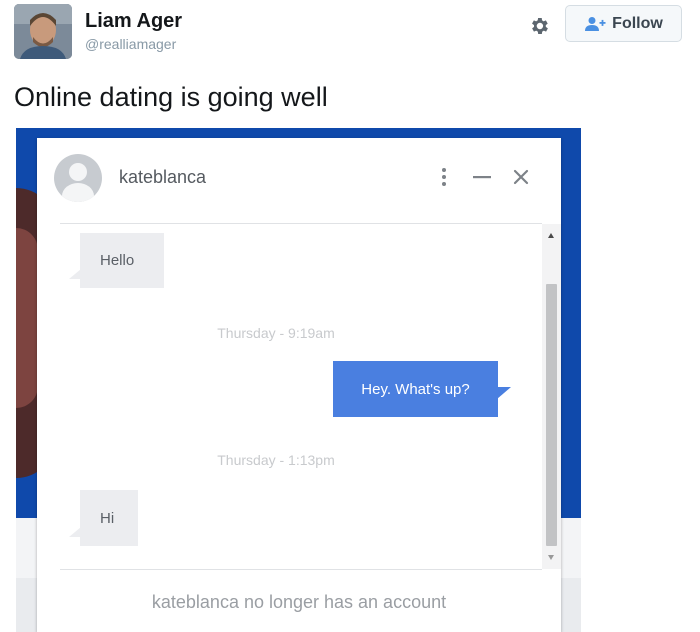 The height and width of the screenshot is (632, 700). Describe the element at coordinates (301, 569) in the screenshot. I see `divider` at that location.